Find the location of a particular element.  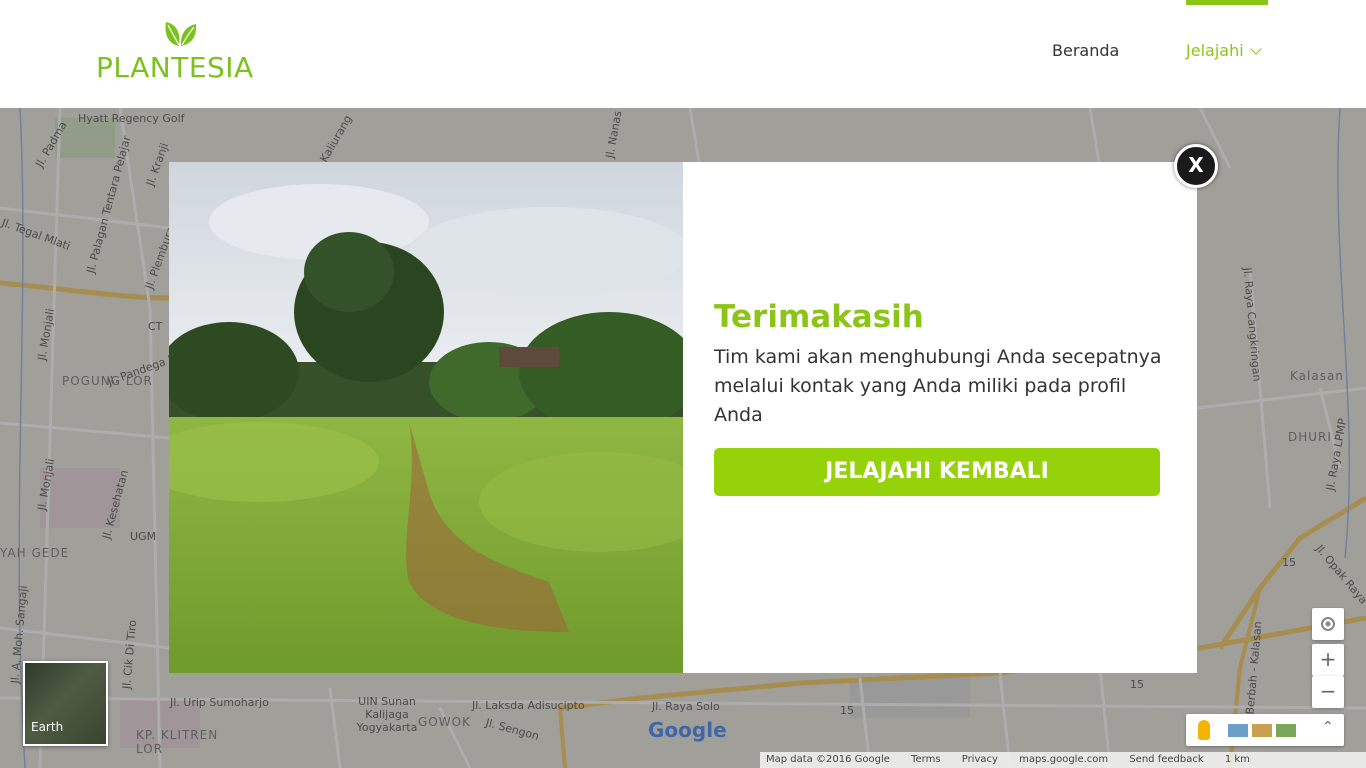

leaf-icon is located at coordinates (181, 34).